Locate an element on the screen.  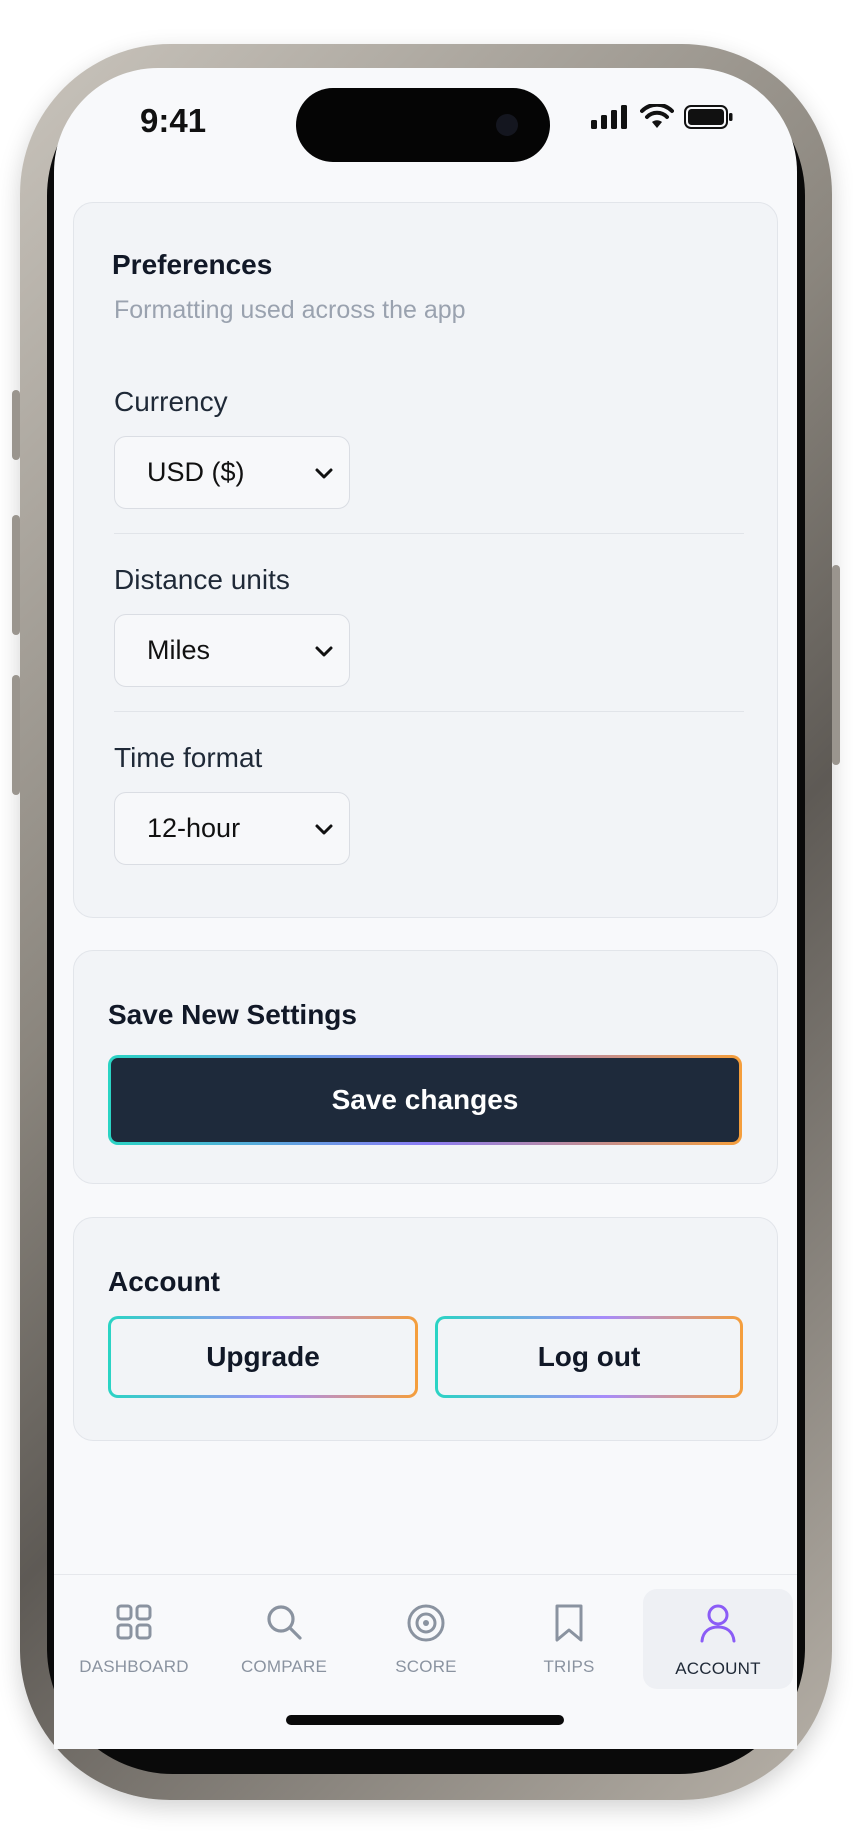
search-icon is located at coordinates (284, 1622).